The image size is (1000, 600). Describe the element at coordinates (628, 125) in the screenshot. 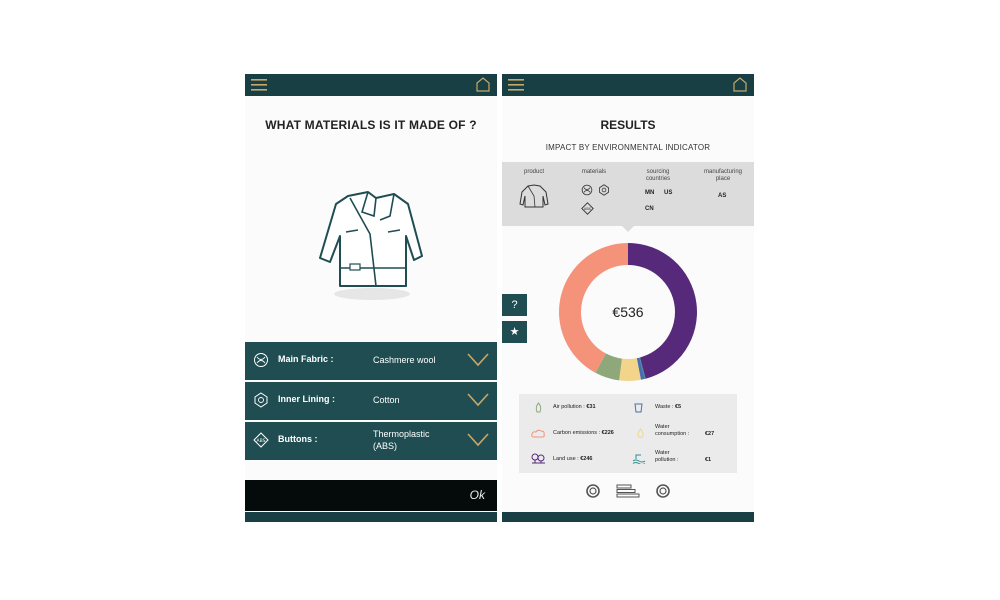

I see `page-title: RESULTS` at that location.